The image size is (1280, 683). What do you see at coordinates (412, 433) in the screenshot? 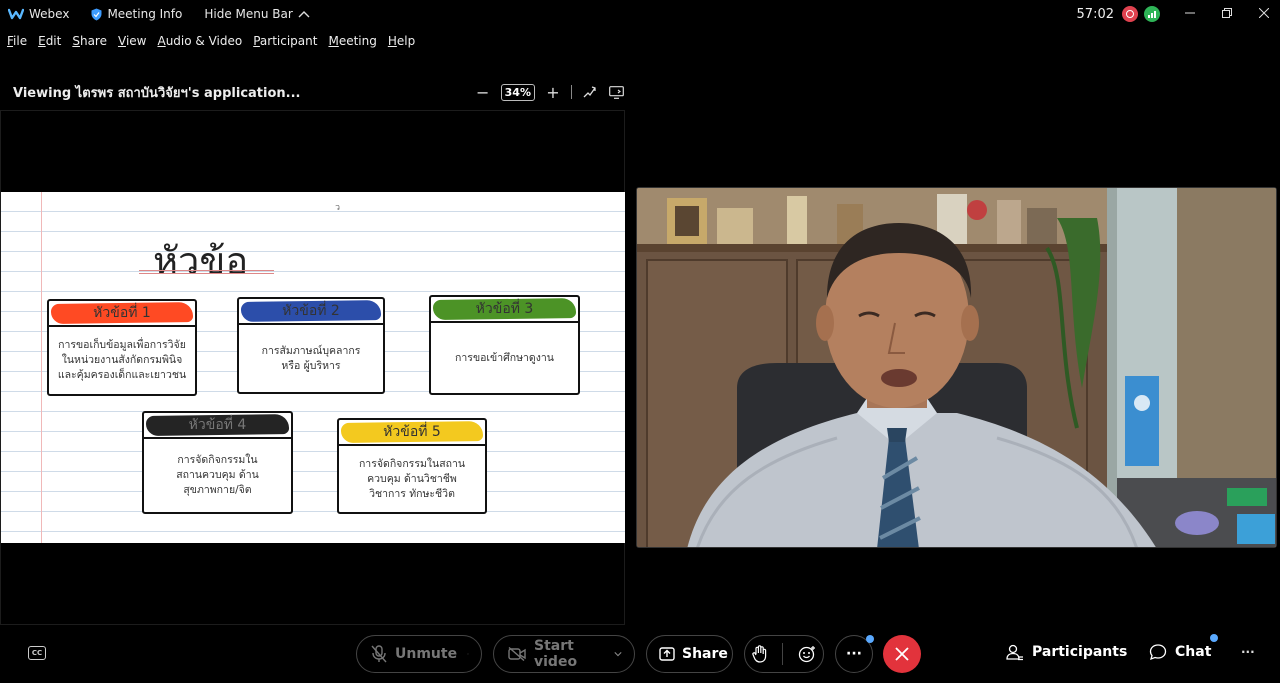
I see `topic-card-5-header: หัวข้อที่ 5` at bounding box center [412, 433].